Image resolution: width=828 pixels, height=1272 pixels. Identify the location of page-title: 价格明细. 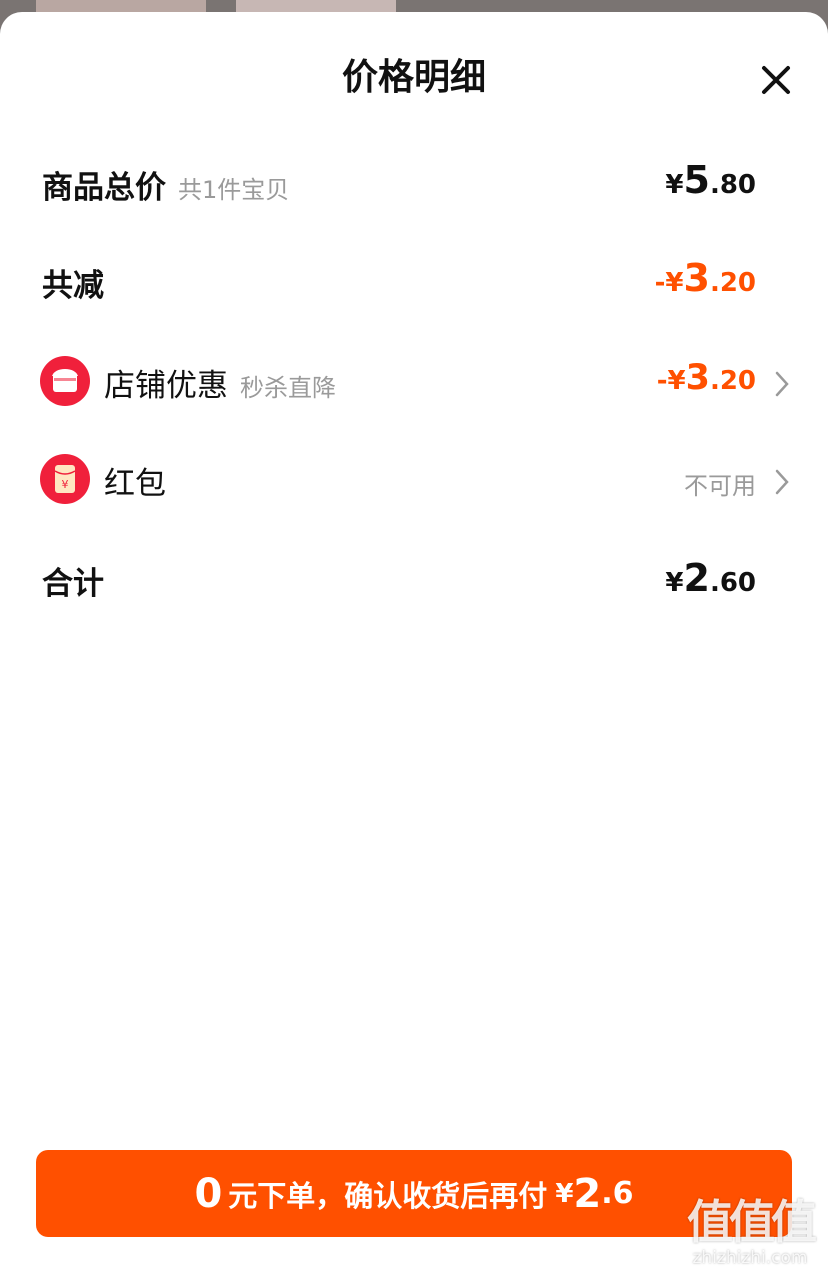
(413, 77).